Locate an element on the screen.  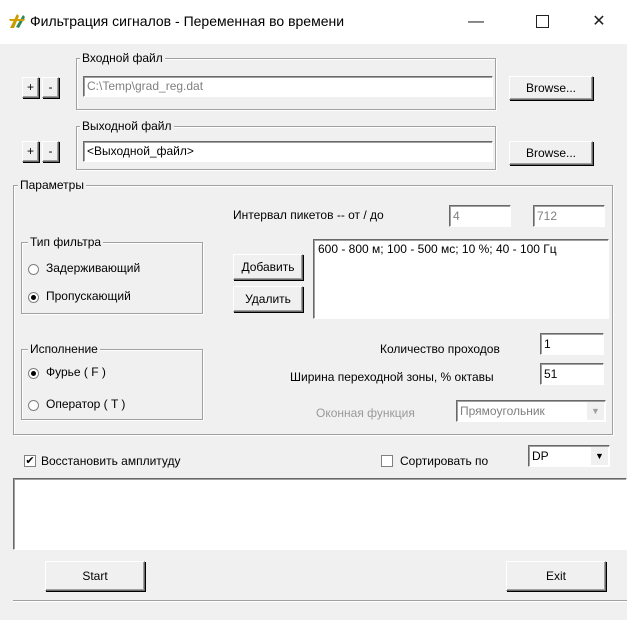
sort-label: Сортировать по is located at coordinates (444, 461).